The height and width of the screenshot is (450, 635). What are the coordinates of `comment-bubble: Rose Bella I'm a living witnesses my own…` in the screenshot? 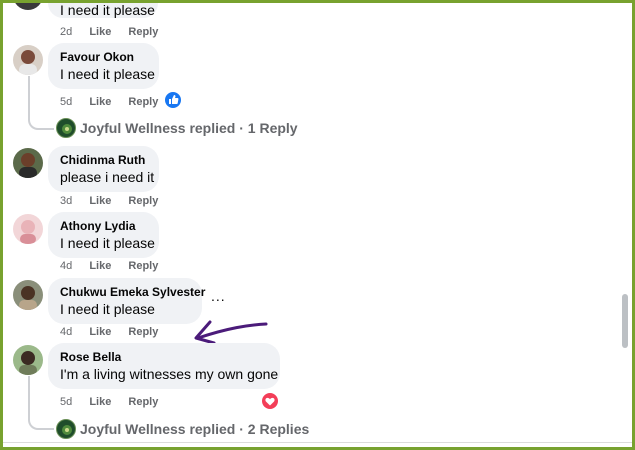 It's located at (164, 366).